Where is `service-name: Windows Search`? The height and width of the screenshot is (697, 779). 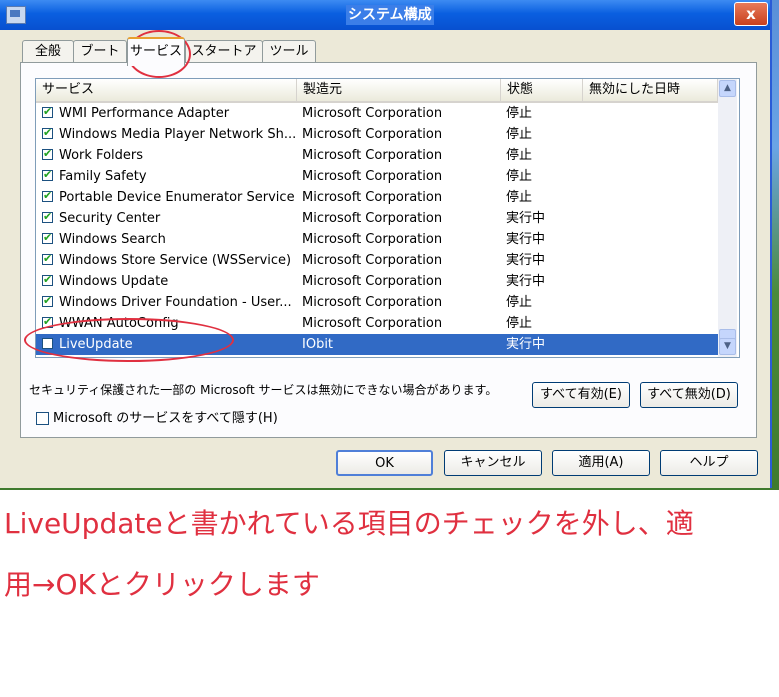
service-name: Windows Search is located at coordinates (112, 239).